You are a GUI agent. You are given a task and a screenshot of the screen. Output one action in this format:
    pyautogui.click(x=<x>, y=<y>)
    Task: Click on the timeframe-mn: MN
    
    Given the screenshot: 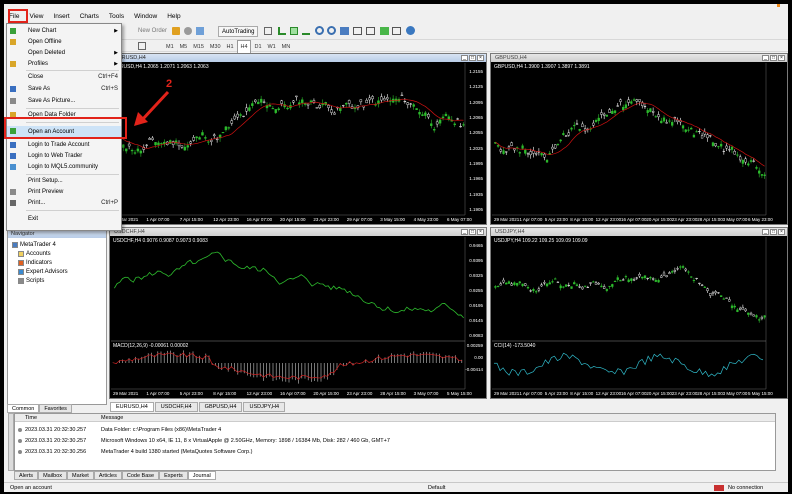 What is the action you would take?
    pyautogui.click(x=286, y=47)
    